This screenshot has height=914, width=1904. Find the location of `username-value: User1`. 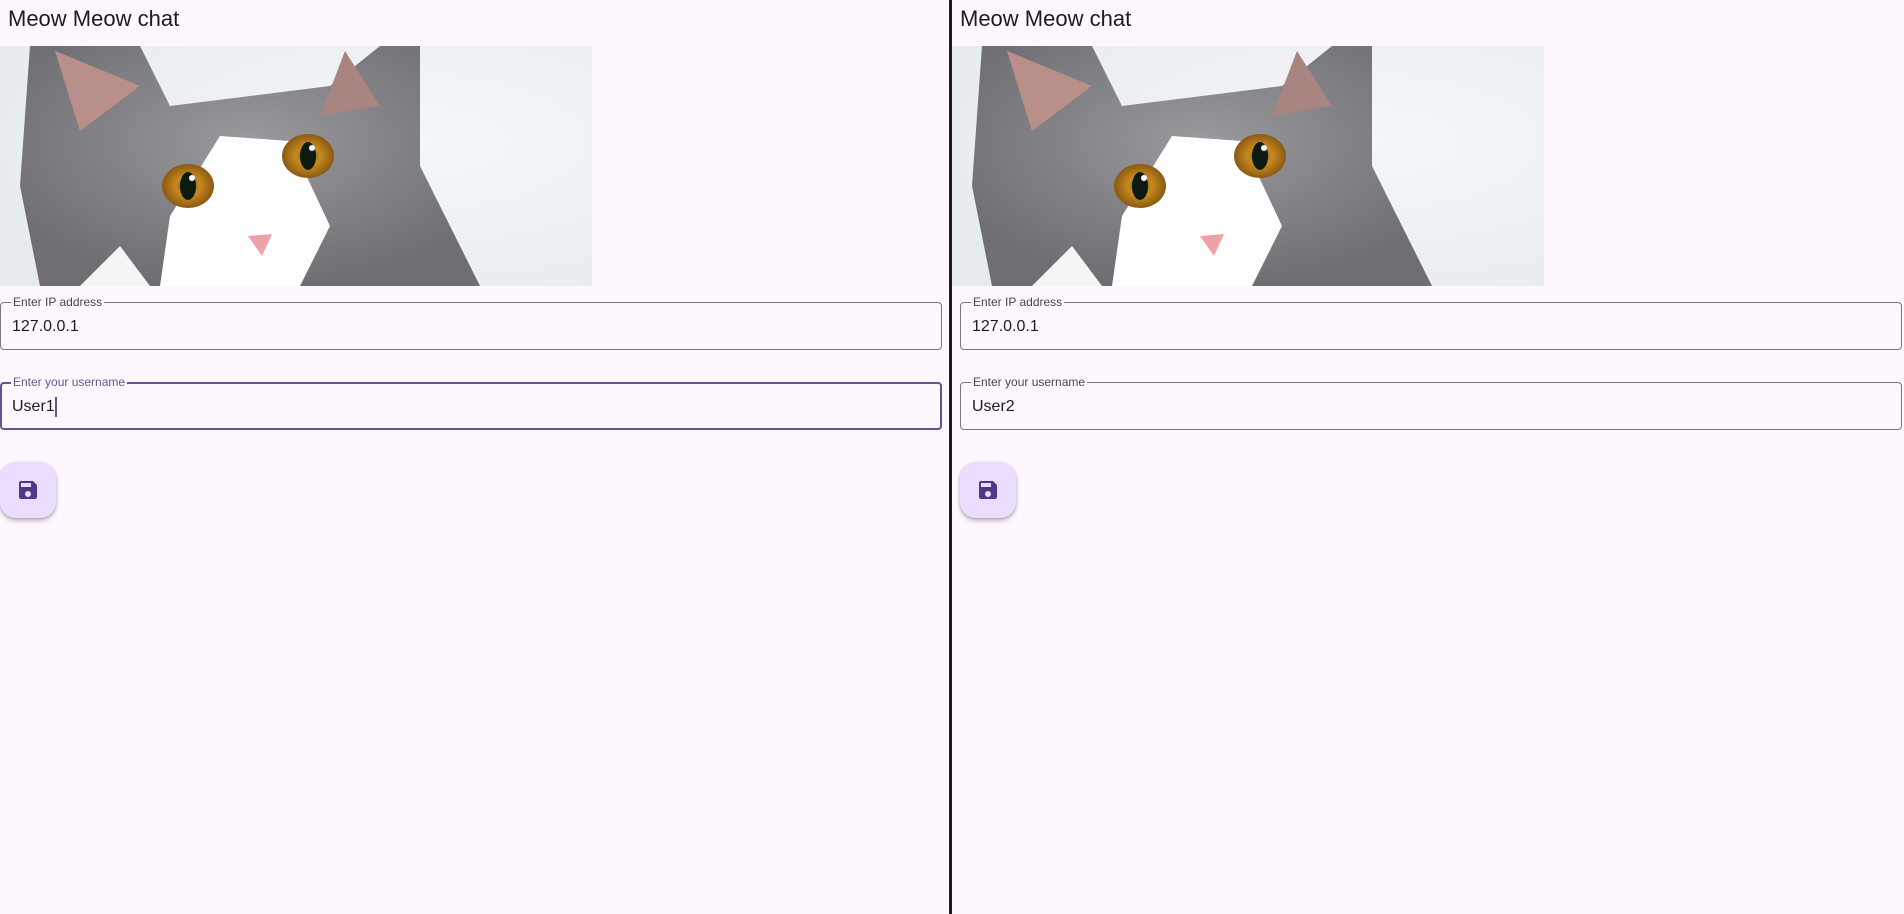

username-value: User1 is located at coordinates (33, 406).